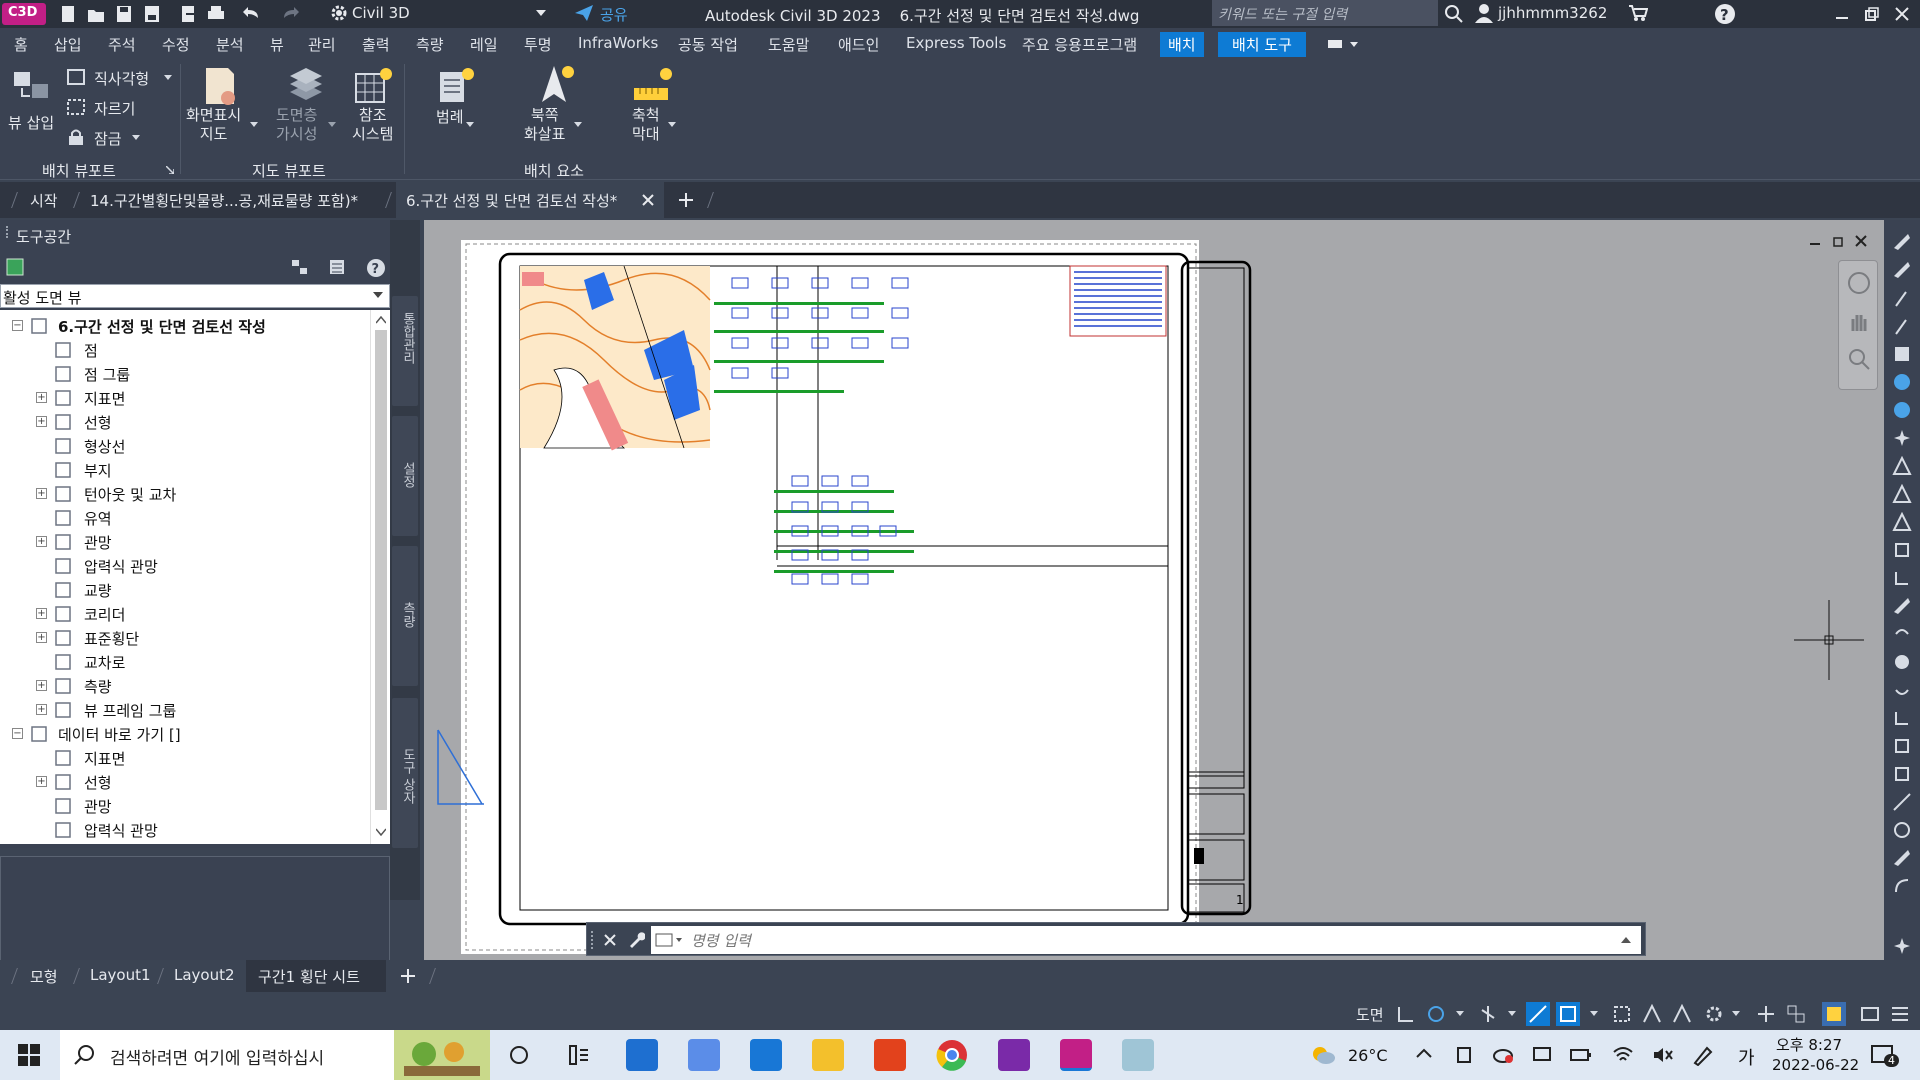 The image size is (1920, 1080). I want to click on redo-icon, so click(290, 14).